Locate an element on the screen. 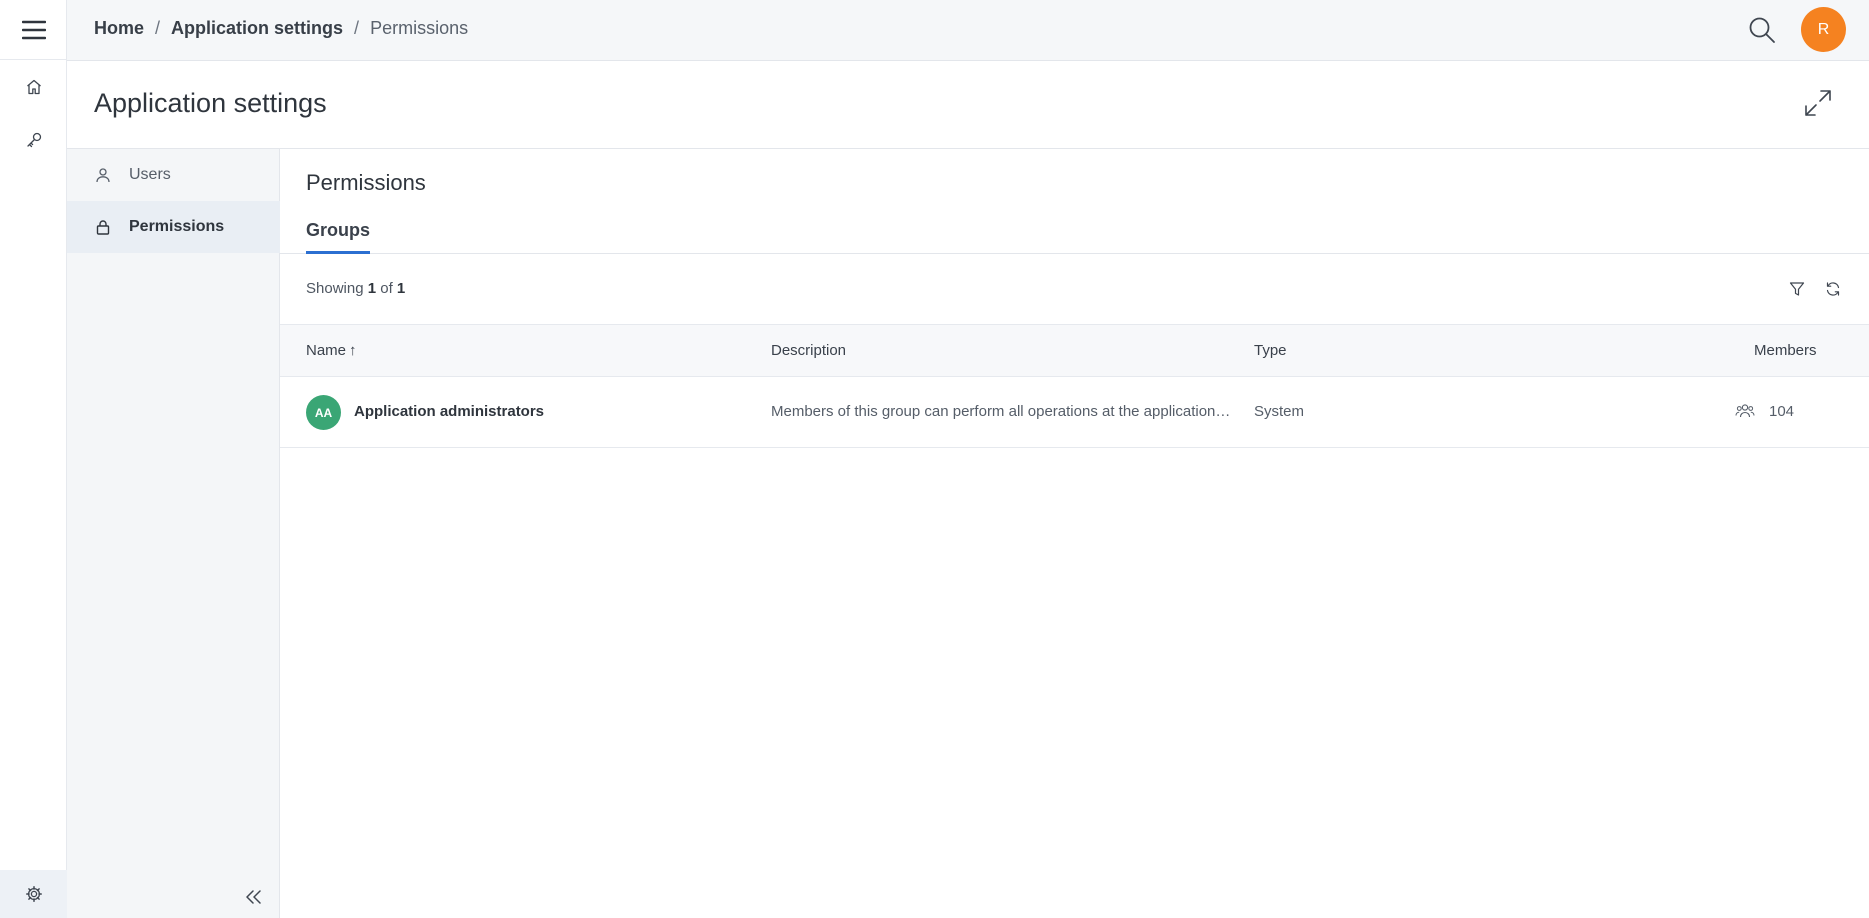  rail-home-button is located at coordinates (33, 87).